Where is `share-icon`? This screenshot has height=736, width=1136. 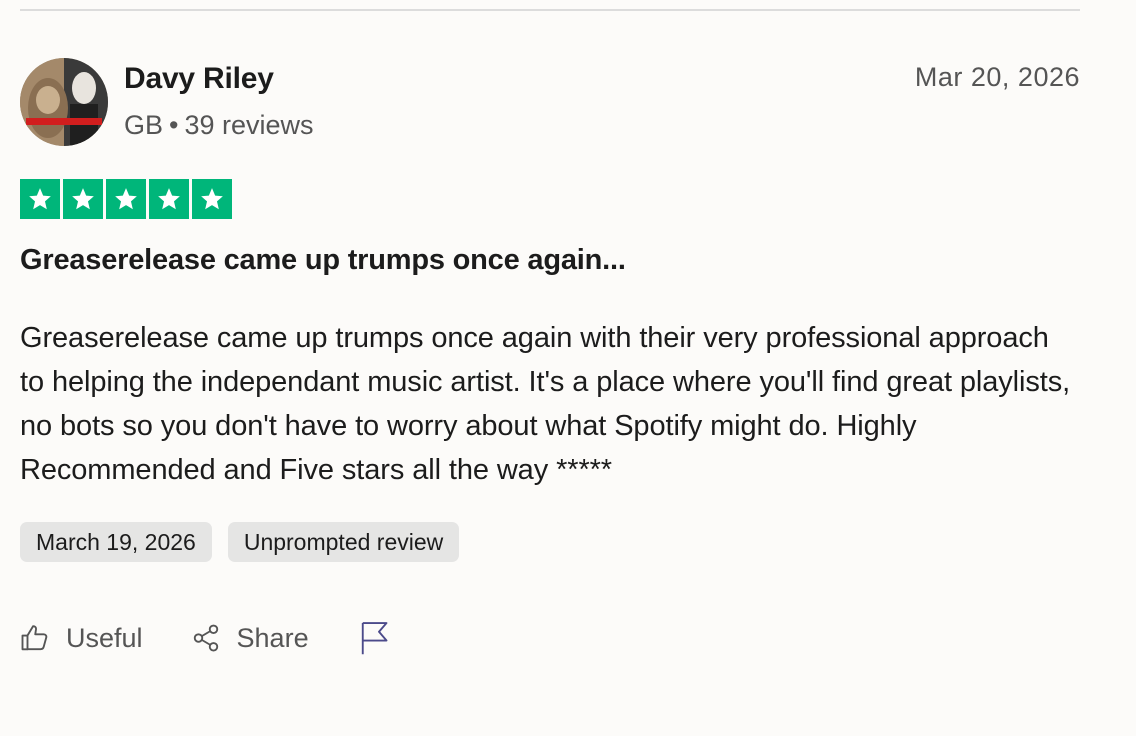
share-icon is located at coordinates (205, 638).